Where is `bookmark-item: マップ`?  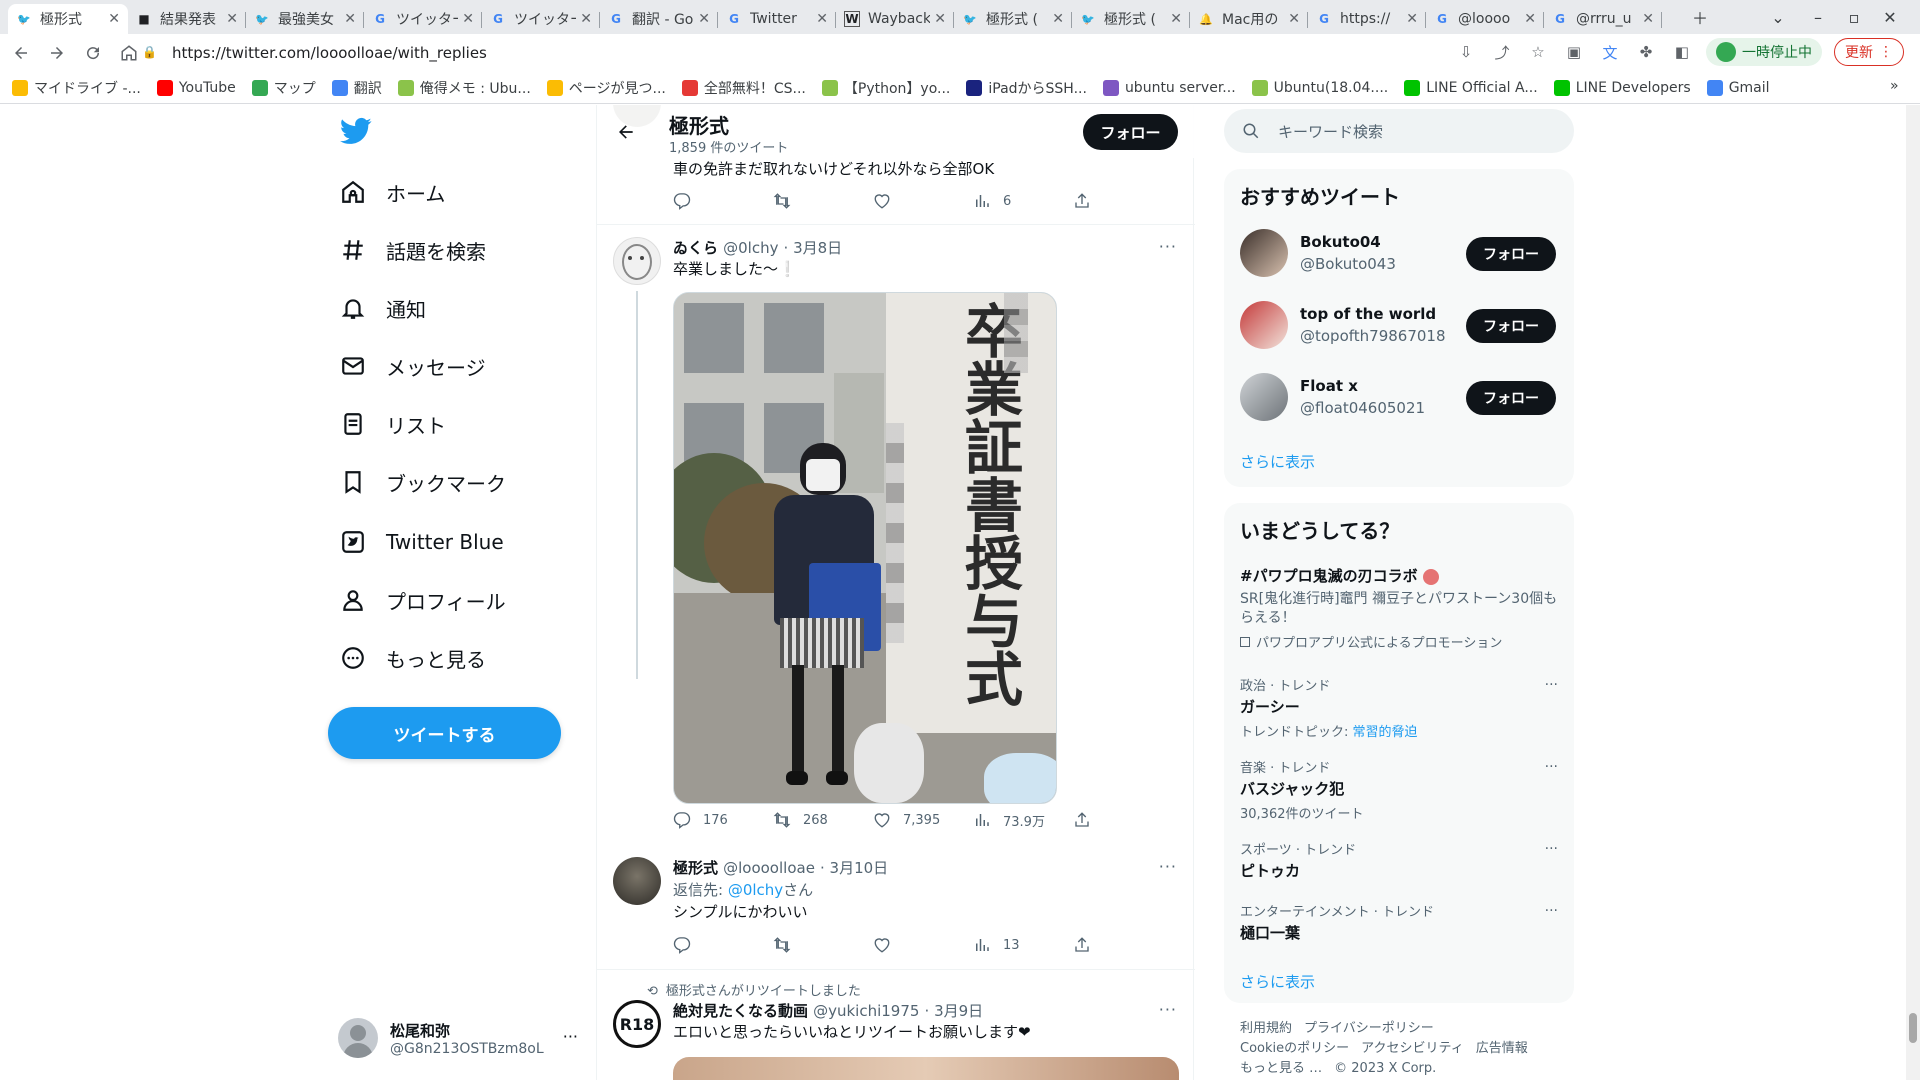
bookmark-item: マップ is located at coordinates (283, 88).